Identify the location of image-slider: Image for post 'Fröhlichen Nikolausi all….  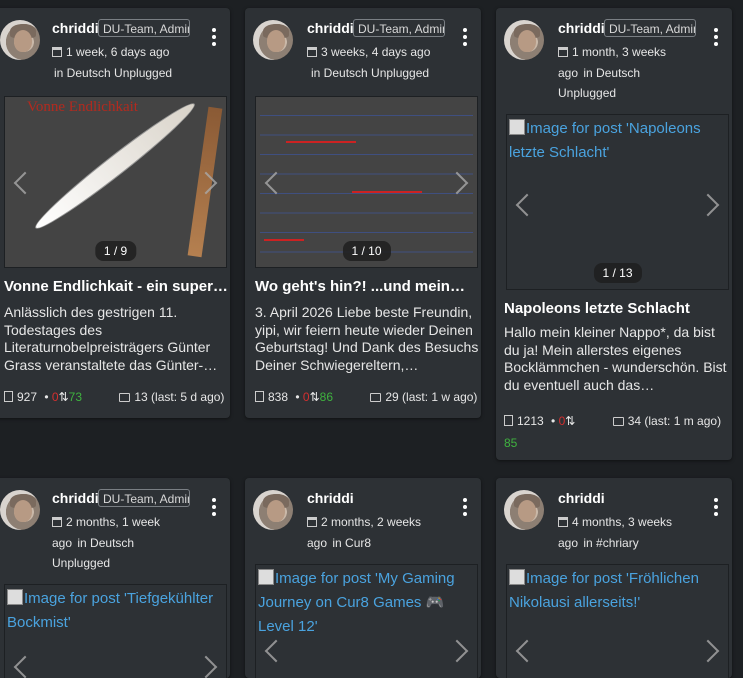
(617, 621).